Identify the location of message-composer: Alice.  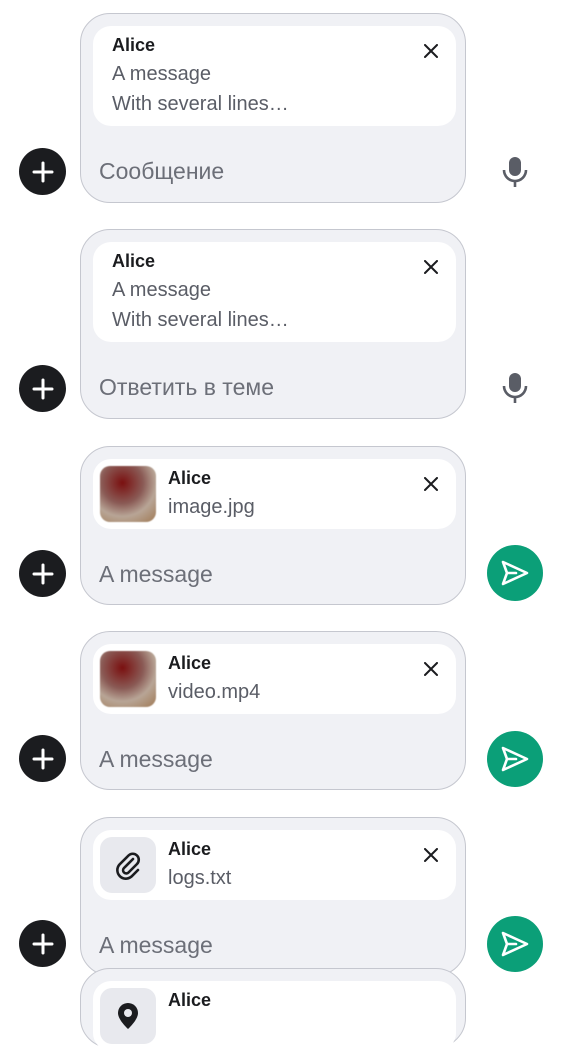
(273, 1009).